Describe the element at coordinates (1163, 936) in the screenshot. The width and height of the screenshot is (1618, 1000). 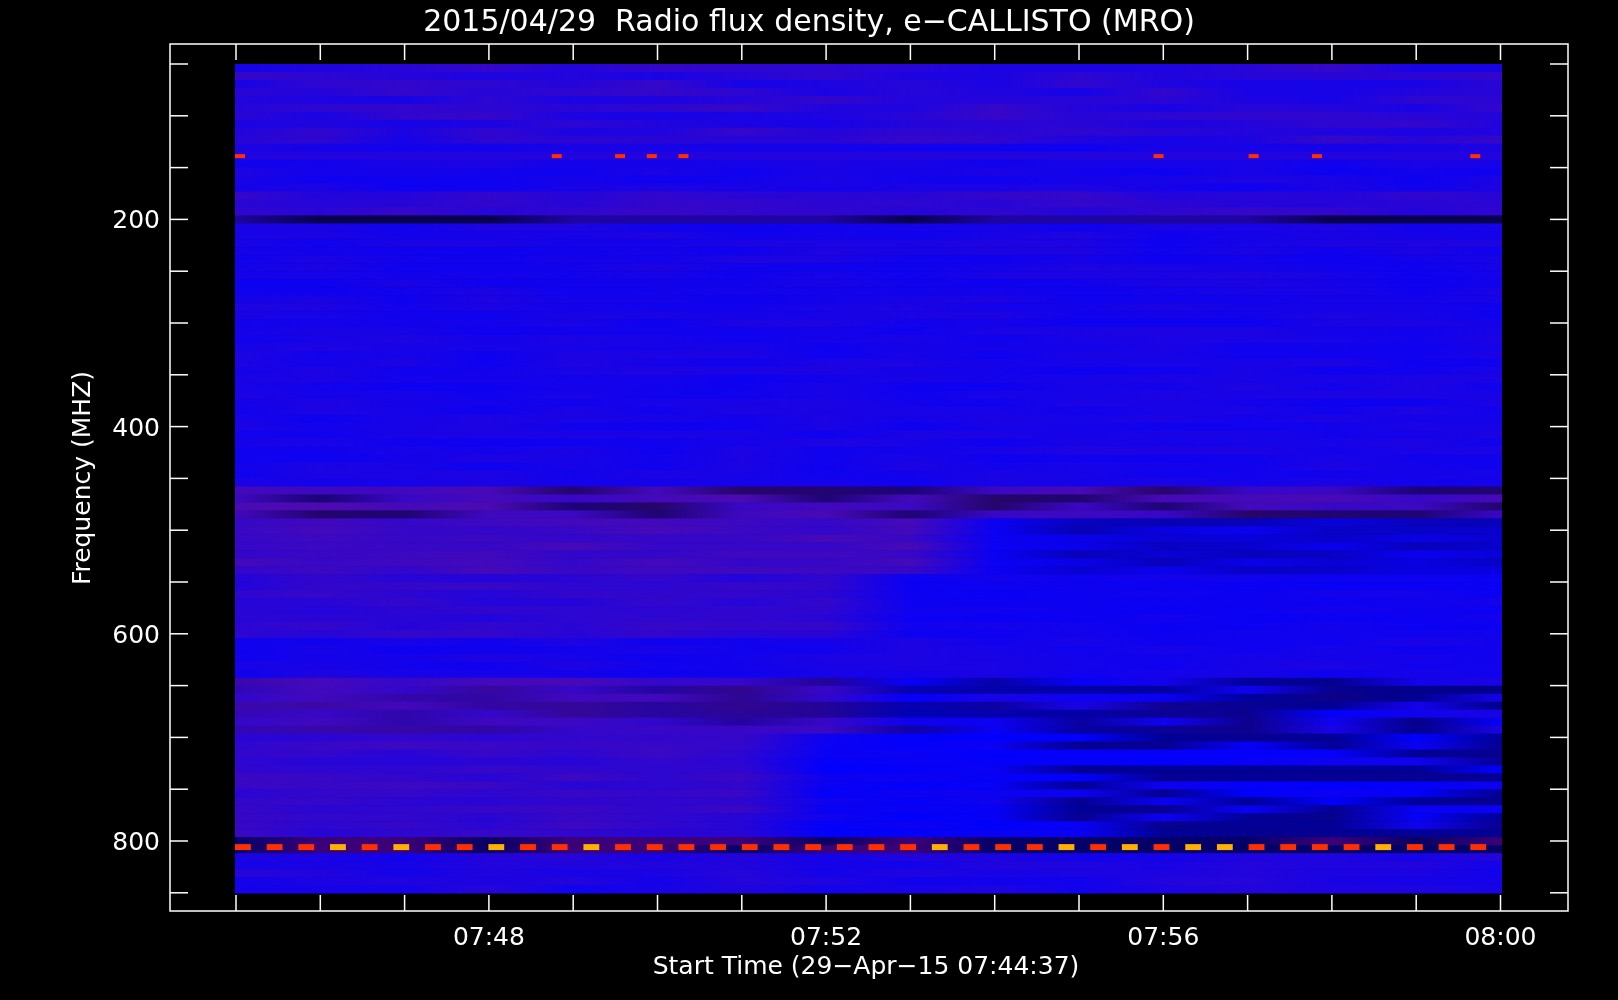
I see `x-tick-label: 07:56` at that location.